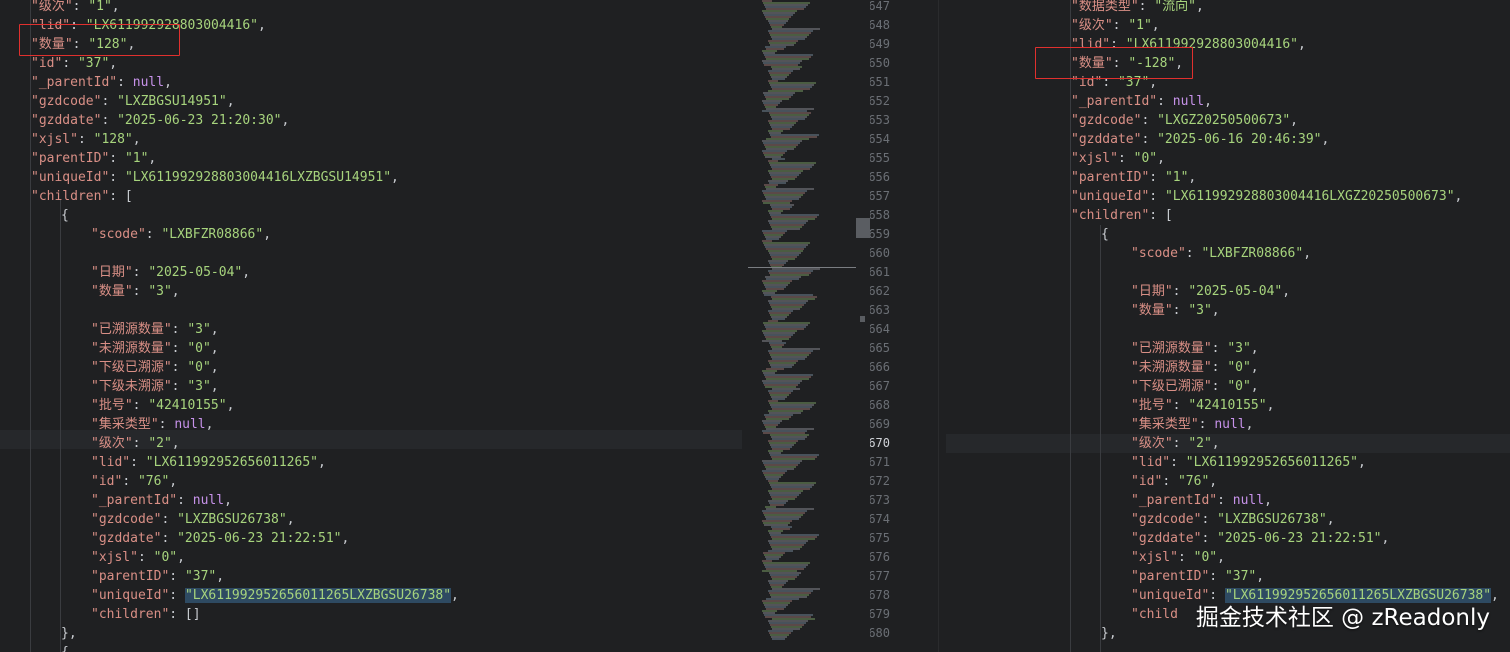 Image resolution: width=1510 pixels, height=652 pixels. Describe the element at coordinates (136, 158) in the screenshot. I see `json-string: "1"` at that location.